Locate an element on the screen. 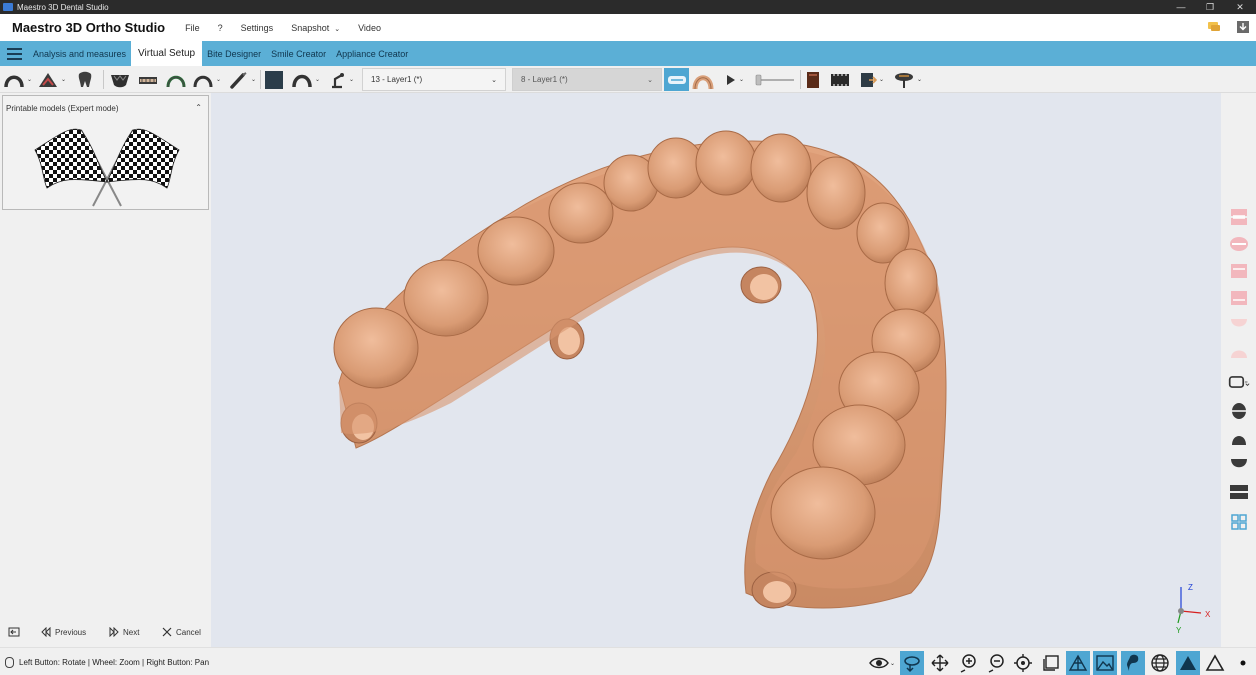 This screenshot has height=675, width=1256. arch-thumbnail-tool is located at coordinates (703, 79).